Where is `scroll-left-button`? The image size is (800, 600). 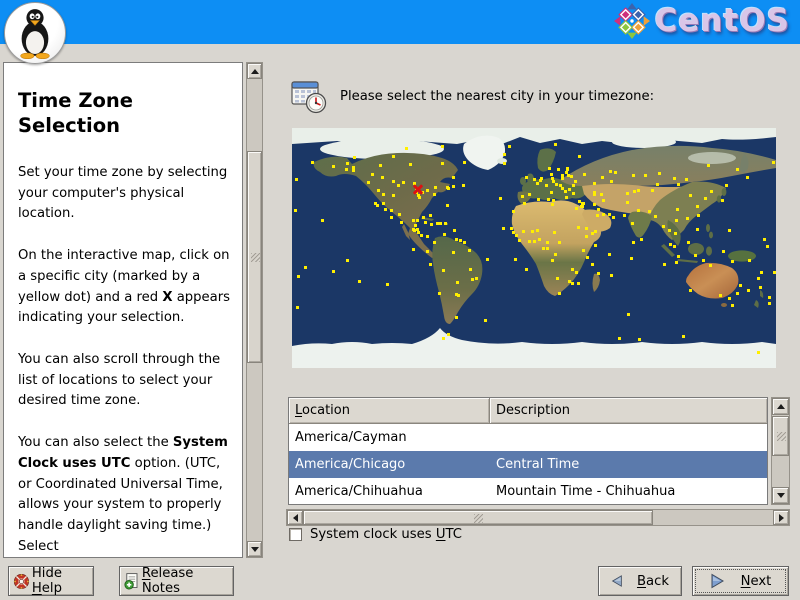 scroll-left-button is located at coordinates (295, 517).